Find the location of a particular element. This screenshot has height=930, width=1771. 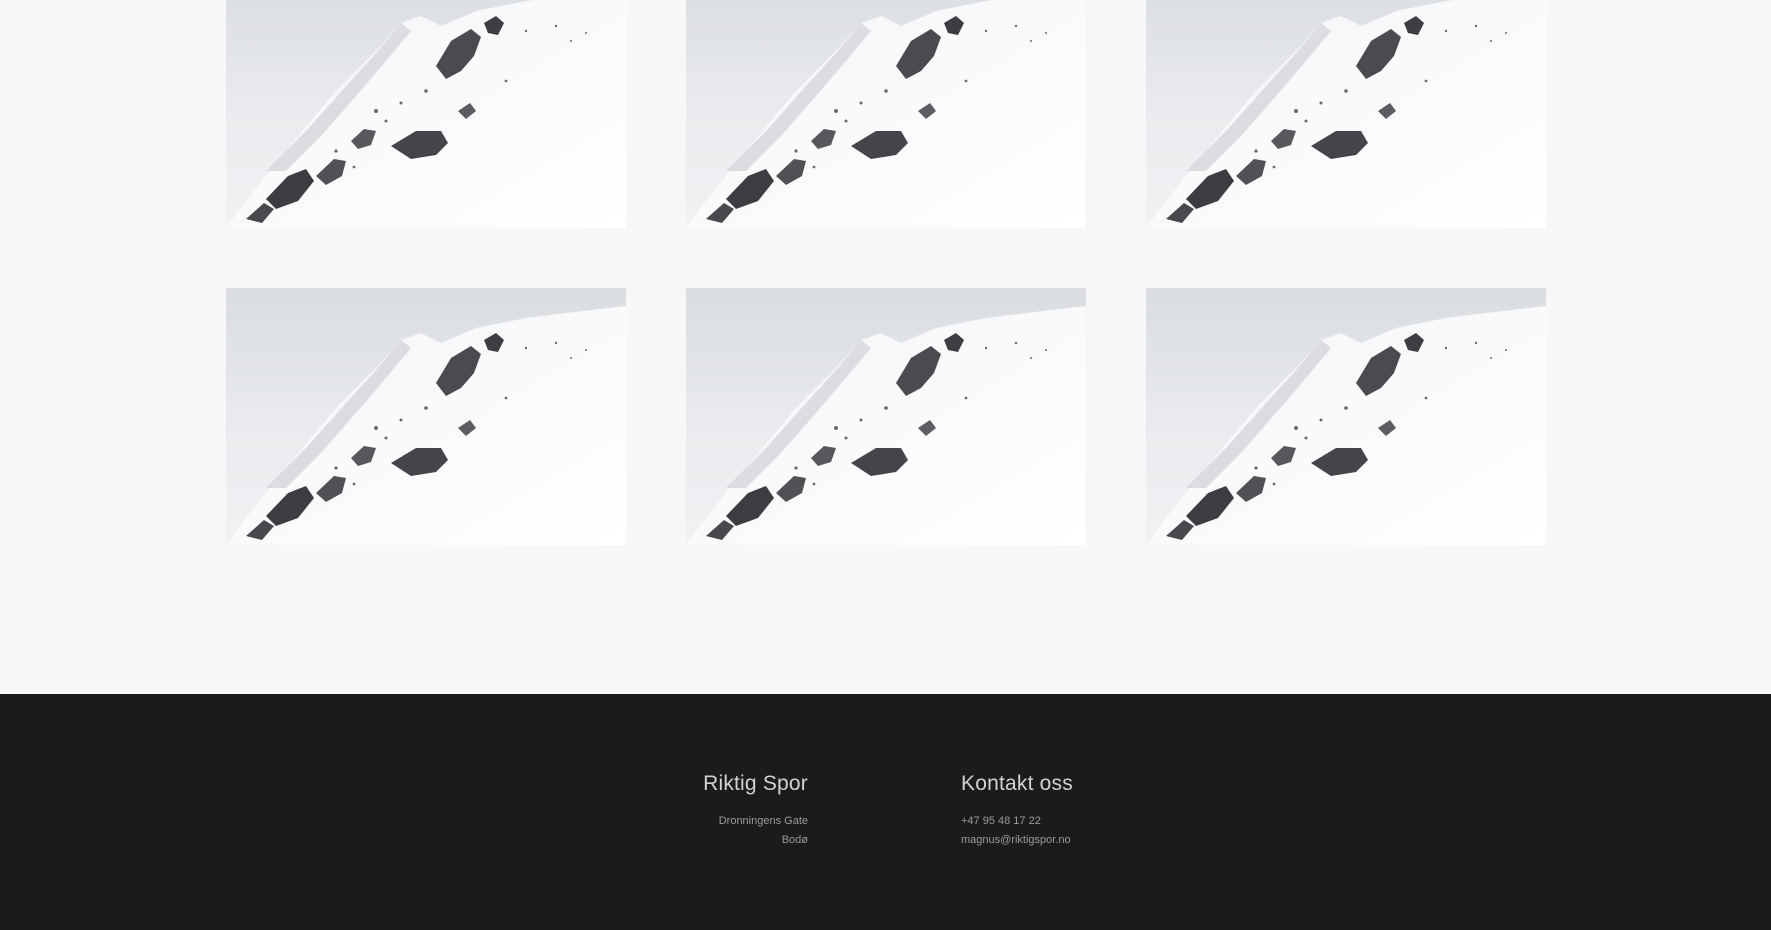

footer-company-info: Riktig Spor Dronningens Gate Bodø is located at coordinates (755, 811).